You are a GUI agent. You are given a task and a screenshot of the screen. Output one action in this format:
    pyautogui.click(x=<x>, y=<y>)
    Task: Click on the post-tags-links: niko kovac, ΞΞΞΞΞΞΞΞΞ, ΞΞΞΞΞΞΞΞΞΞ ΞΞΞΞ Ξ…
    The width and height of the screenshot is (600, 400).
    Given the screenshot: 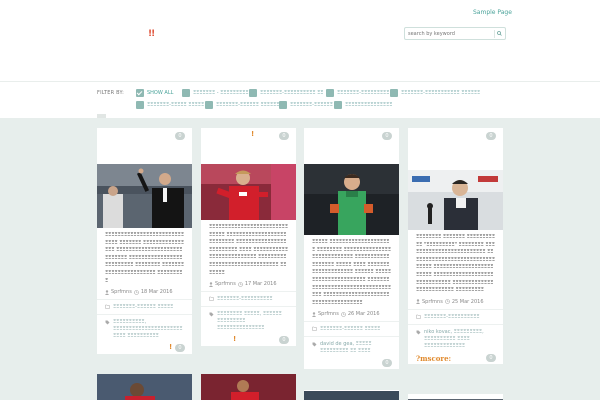 What is the action you would take?
    pyautogui.click(x=459, y=339)
    